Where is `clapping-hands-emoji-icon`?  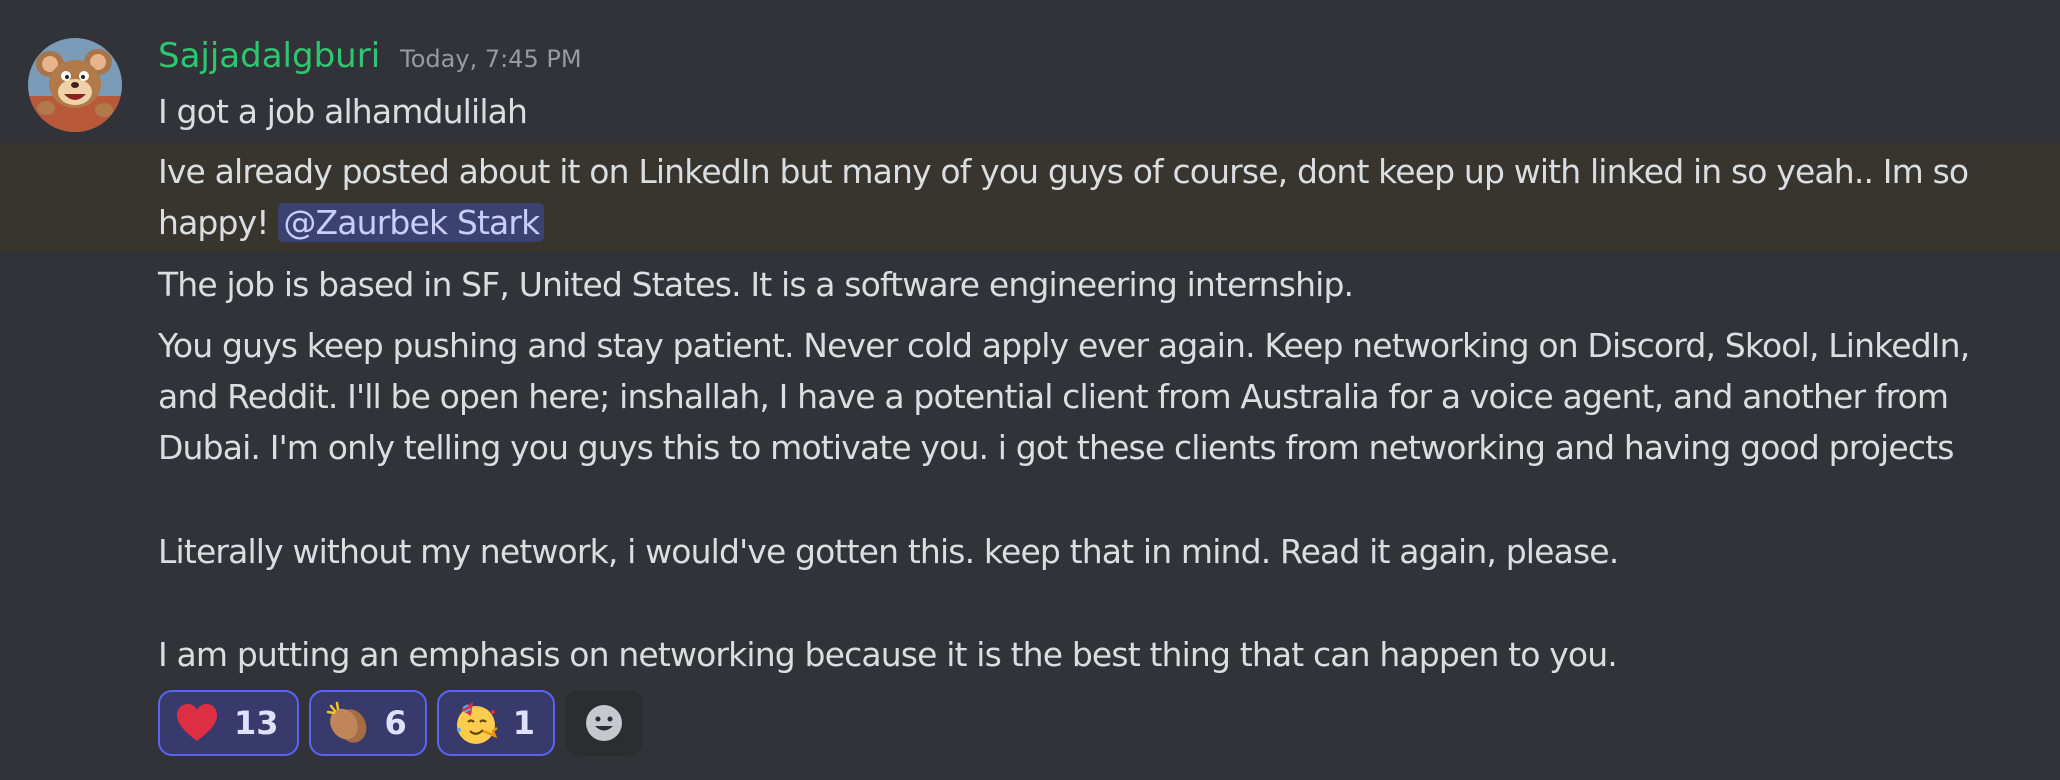 clapping-hands-emoji-icon is located at coordinates (346, 722).